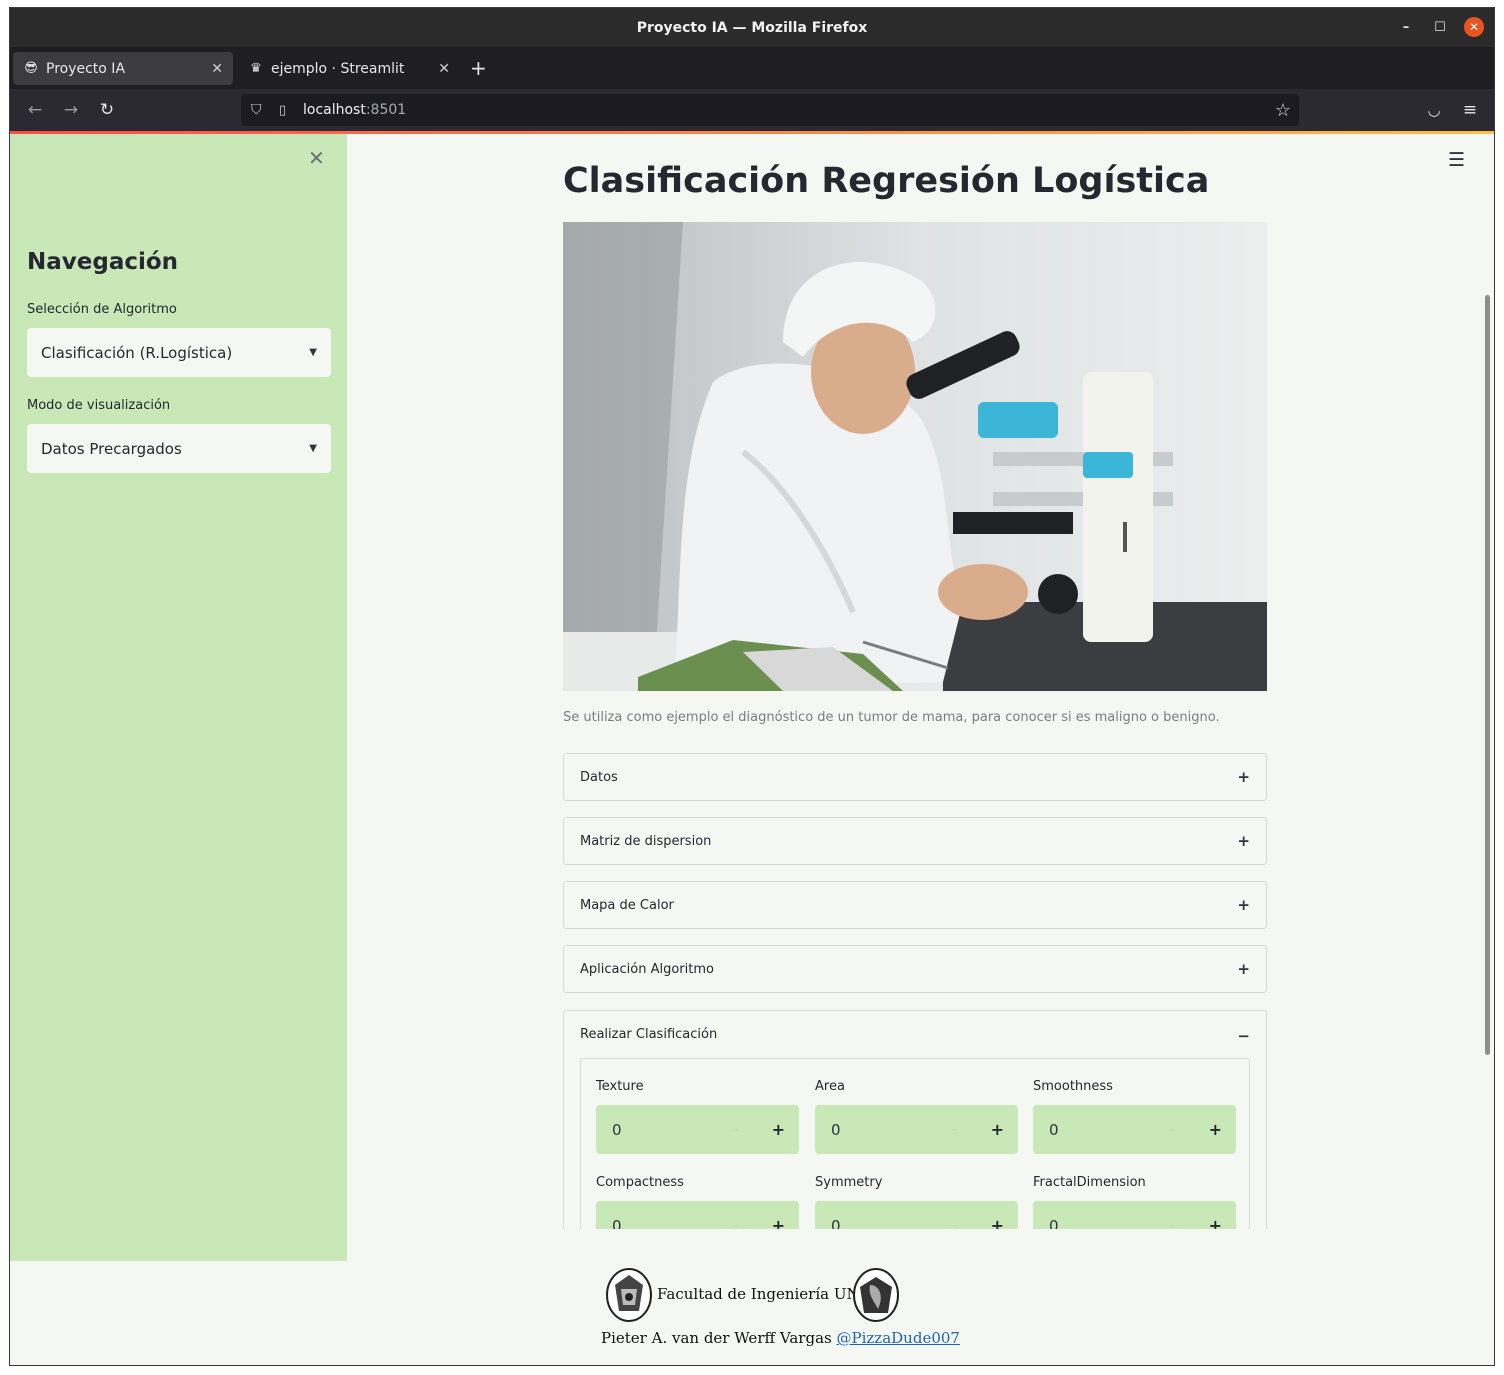 The image size is (1504, 1375). What do you see at coordinates (876, 1295) in the screenshot?
I see `unam-seal-icon` at bounding box center [876, 1295].